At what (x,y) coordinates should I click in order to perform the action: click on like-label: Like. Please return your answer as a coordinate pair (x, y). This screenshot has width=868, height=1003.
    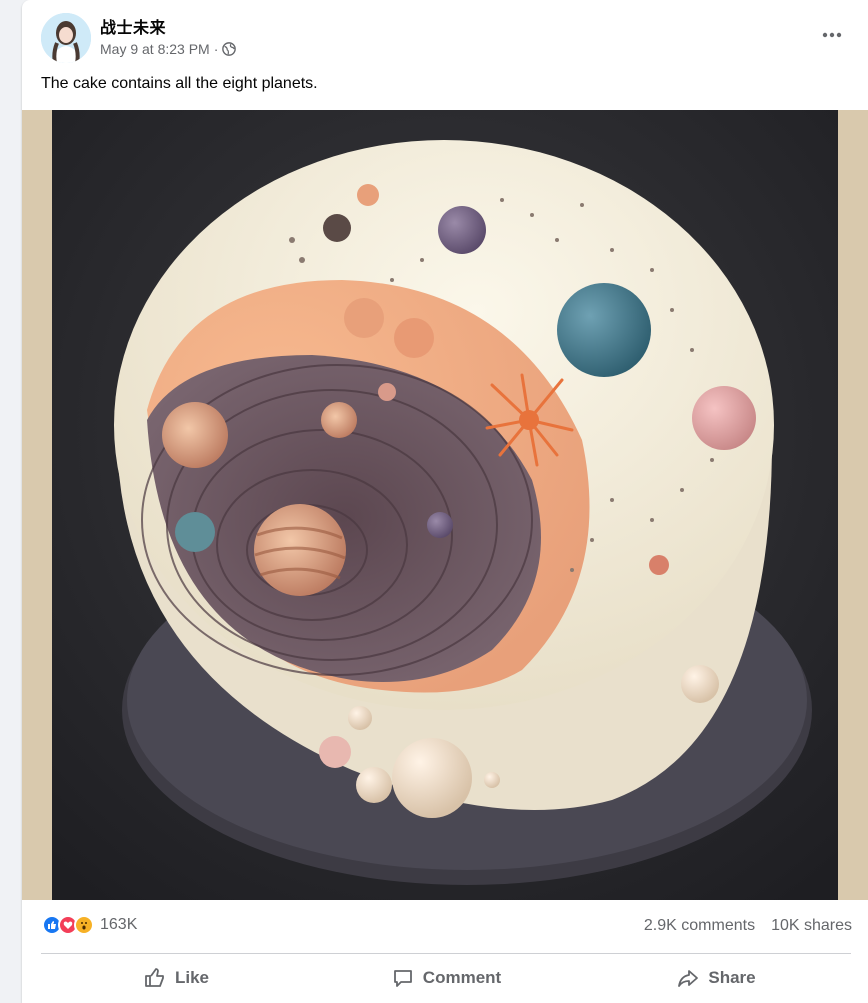
    Looking at the image, I should click on (192, 977).